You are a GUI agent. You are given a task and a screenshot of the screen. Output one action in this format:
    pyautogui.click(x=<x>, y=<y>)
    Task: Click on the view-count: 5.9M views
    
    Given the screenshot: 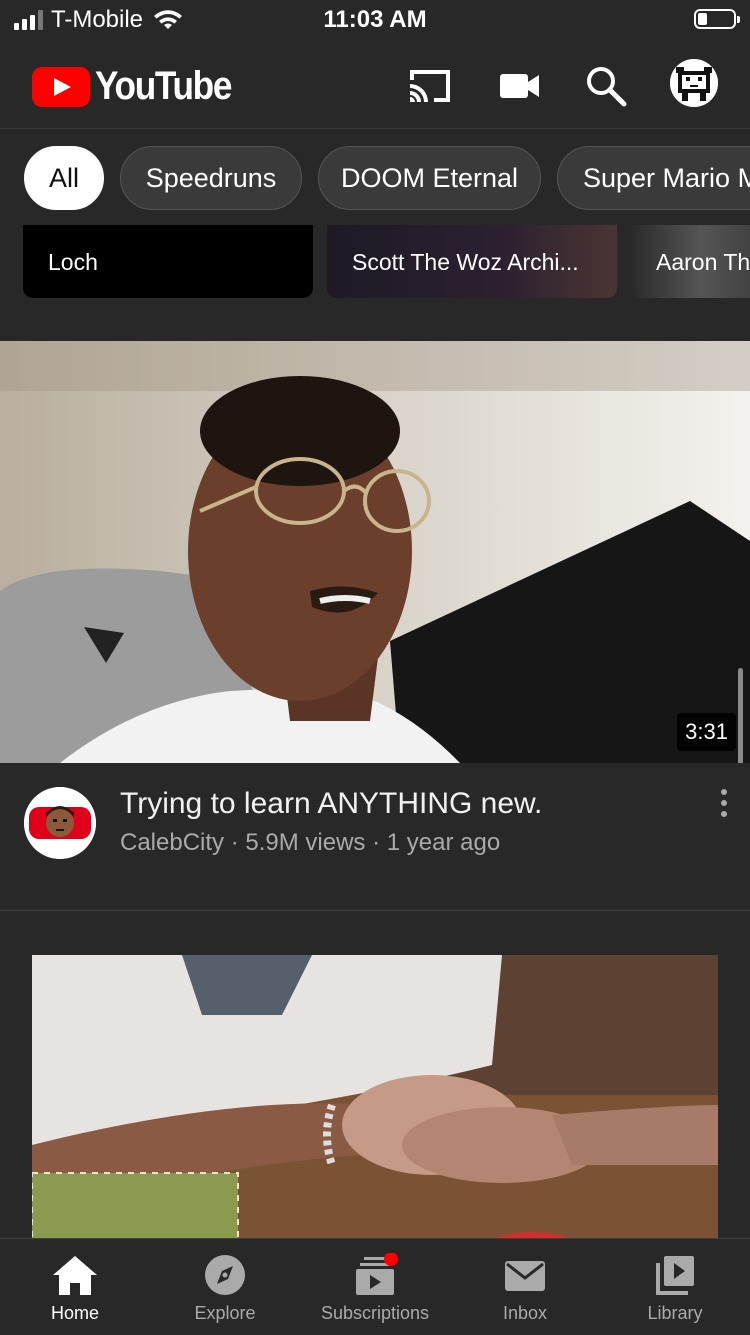 What is the action you would take?
    pyautogui.click(x=305, y=842)
    